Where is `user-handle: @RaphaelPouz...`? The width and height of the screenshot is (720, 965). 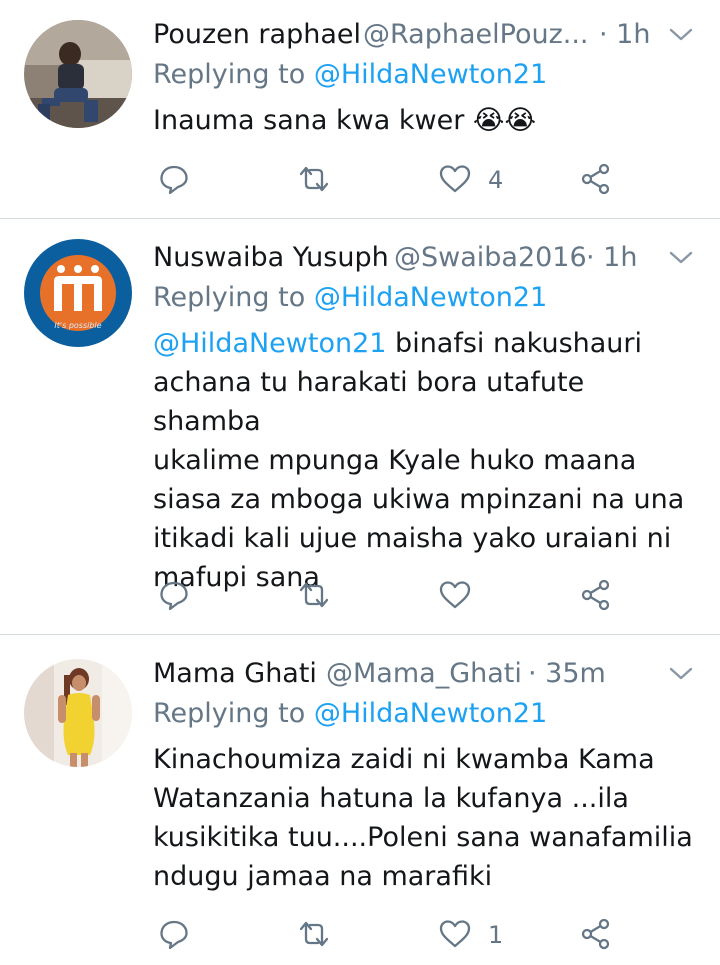
user-handle: @RaphaelPouz... is located at coordinates (476, 35).